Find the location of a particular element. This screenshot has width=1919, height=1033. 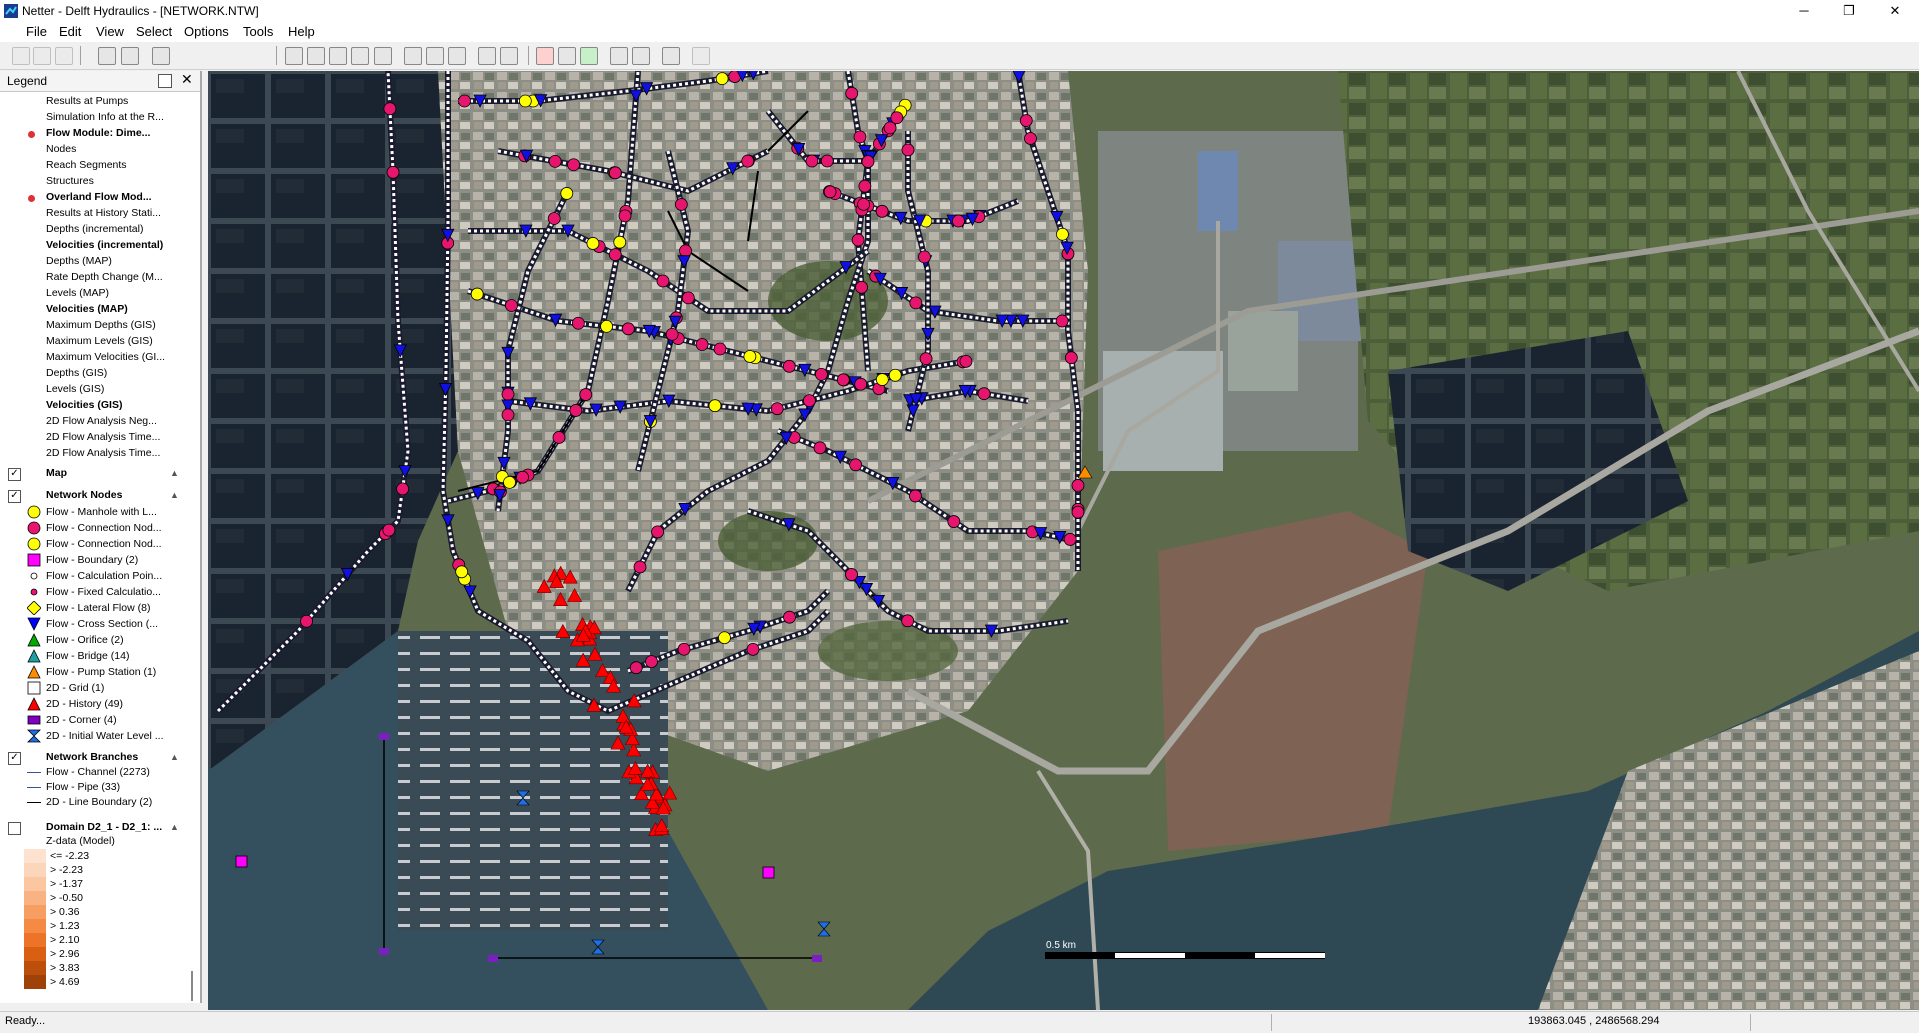

zoom-selection-icon is located at coordinates (457, 56).